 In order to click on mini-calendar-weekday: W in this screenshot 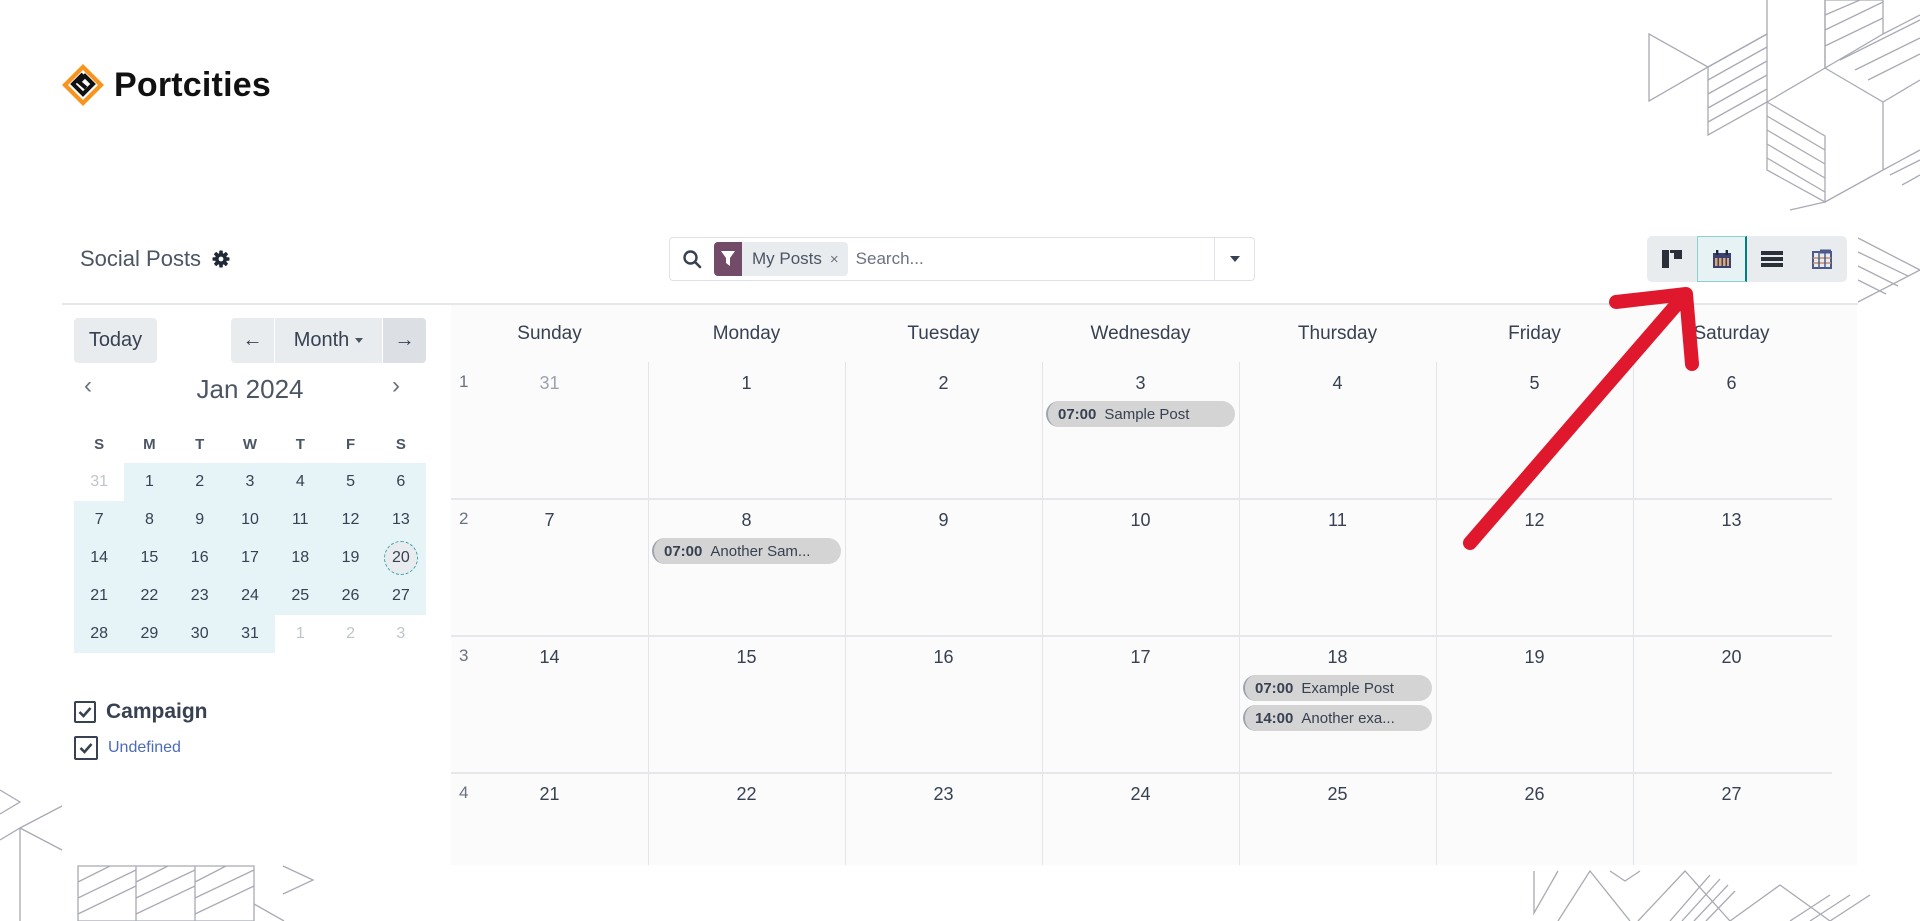, I will do `click(250, 444)`.